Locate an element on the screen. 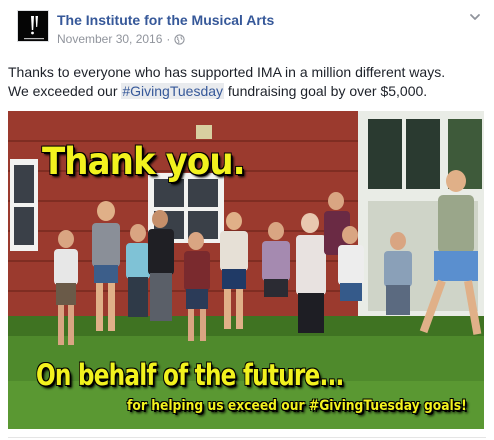 This screenshot has height=440, width=494. hashtag-link: #GivingTuesday is located at coordinates (173, 91).